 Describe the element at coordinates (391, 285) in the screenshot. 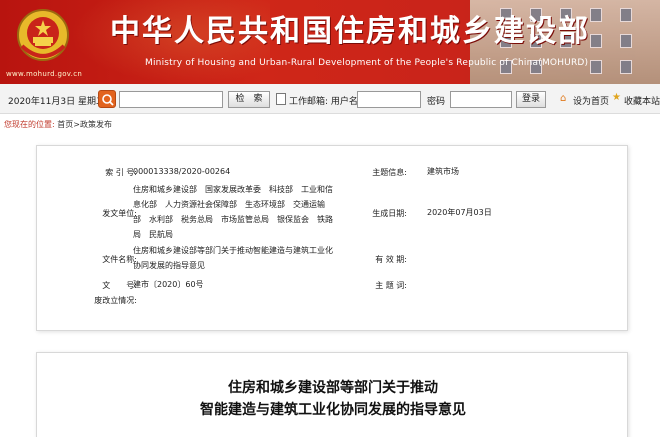

I see `keyword-label: 主 题 词:` at that location.